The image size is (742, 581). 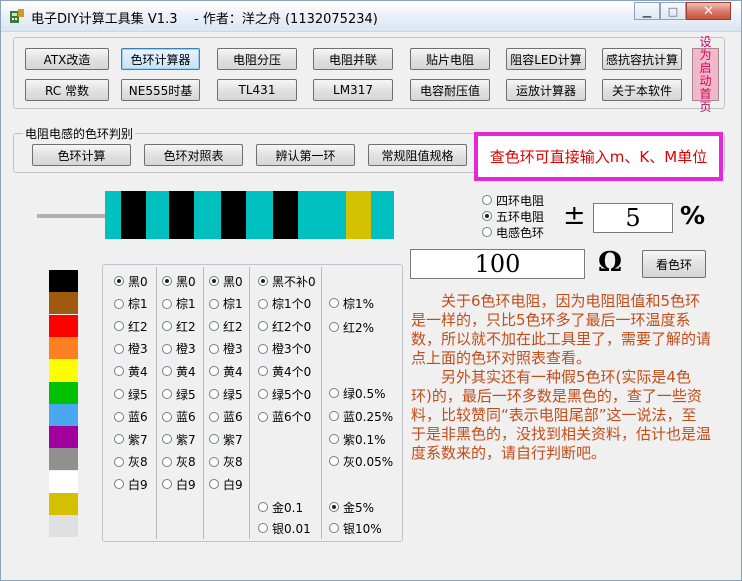 I want to click on digit-band-1-option: 棕1, so click(x=131, y=304).